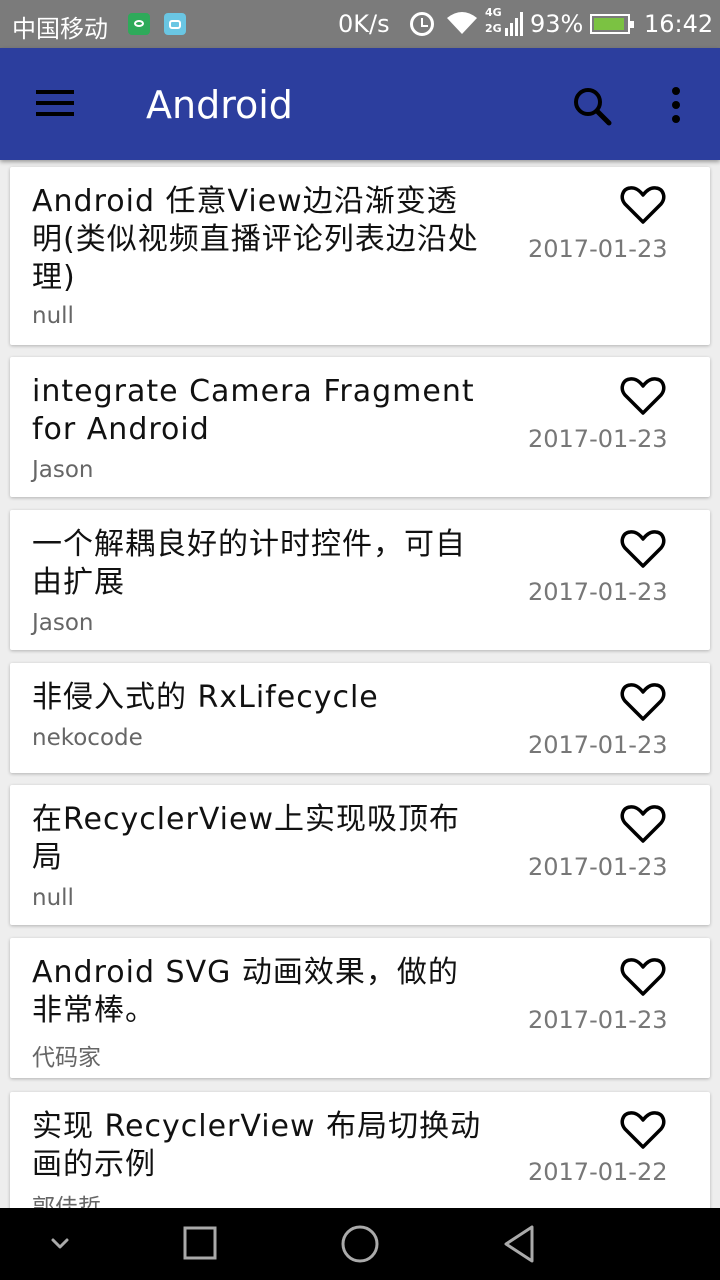 Image resolution: width=720 pixels, height=1280 pixels. Describe the element at coordinates (462, 23) in the screenshot. I see `wifi-icon` at that location.